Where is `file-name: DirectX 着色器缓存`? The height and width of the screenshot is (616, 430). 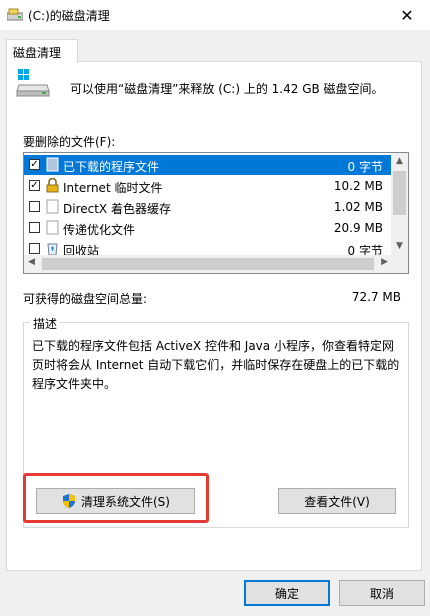
file-name: DirectX 着色器缓存 is located at coordinates (117, 209).